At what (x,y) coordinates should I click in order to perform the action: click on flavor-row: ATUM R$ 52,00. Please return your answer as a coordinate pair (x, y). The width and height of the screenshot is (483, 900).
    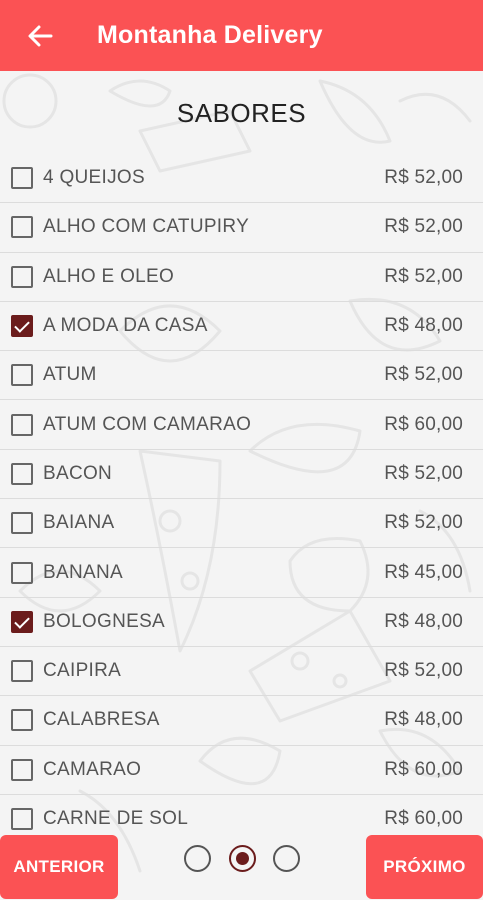
    Looking at the image, I should click on (241, 376).